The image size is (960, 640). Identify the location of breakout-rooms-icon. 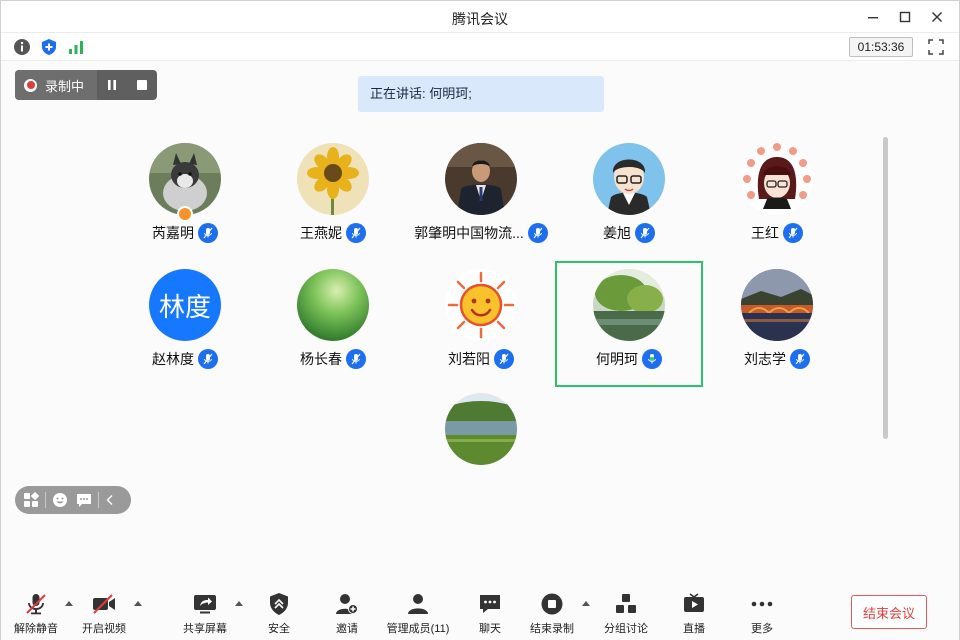
(626, 603).